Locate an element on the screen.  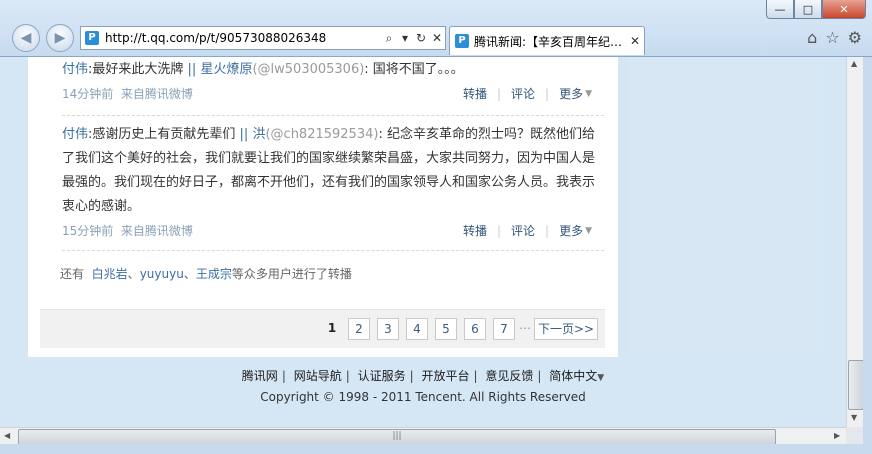
page-link: 2 is located at coordinates (359, 329).